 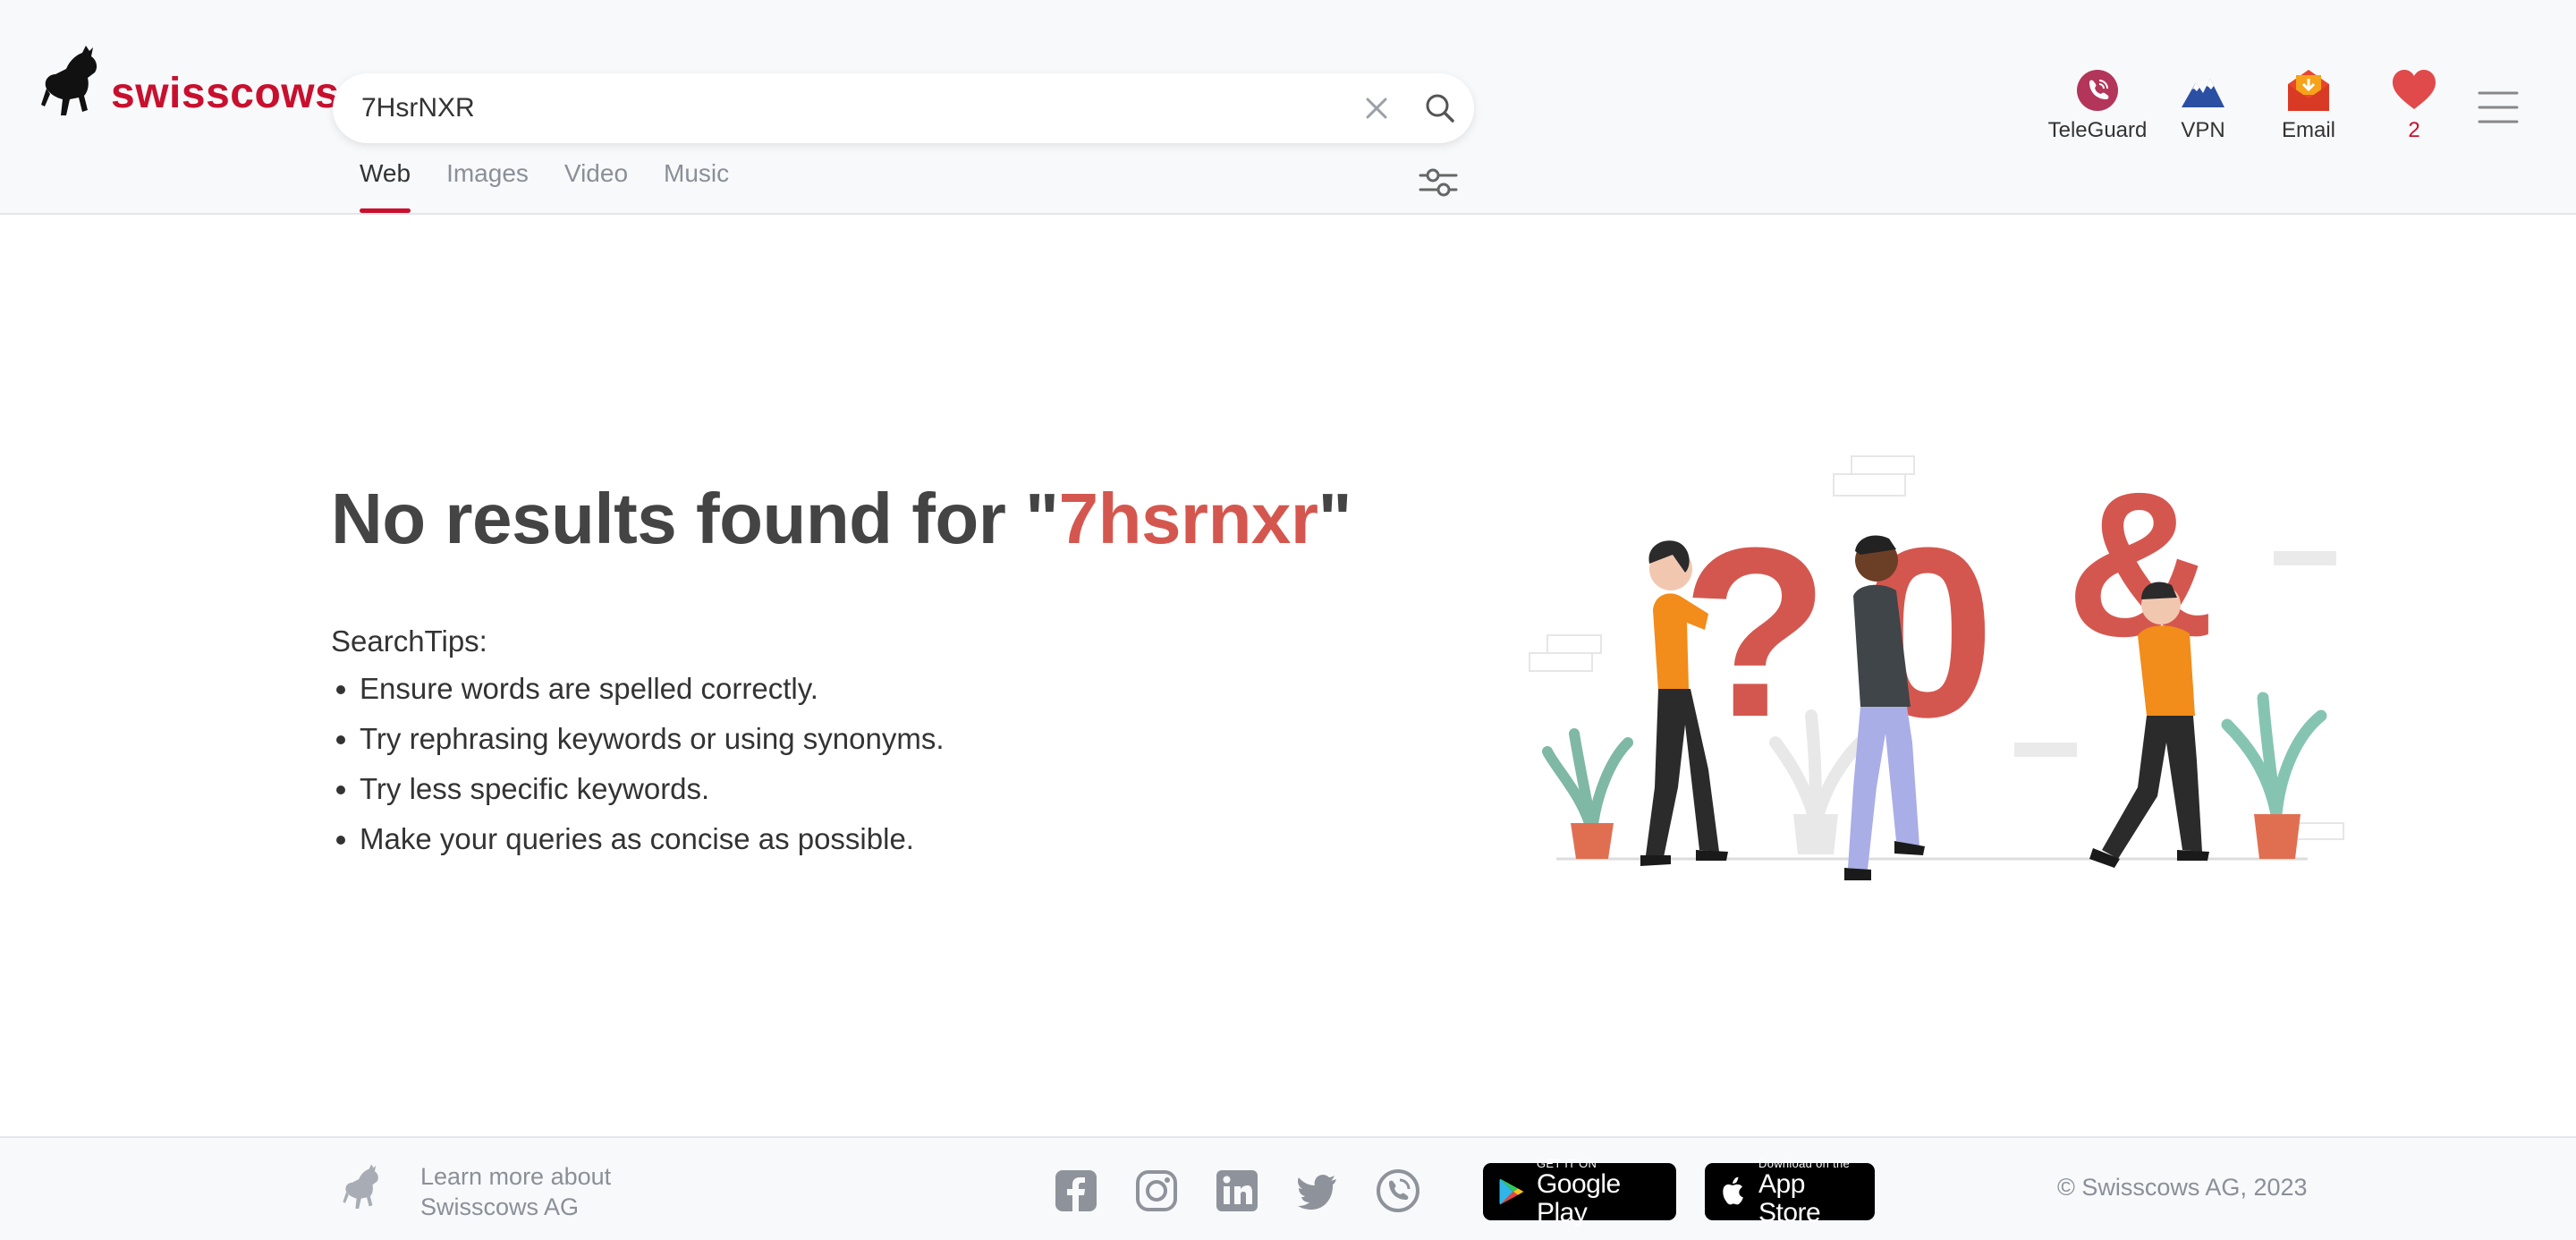 I want to click on tab-video: Video, so click(x=596, y=187).